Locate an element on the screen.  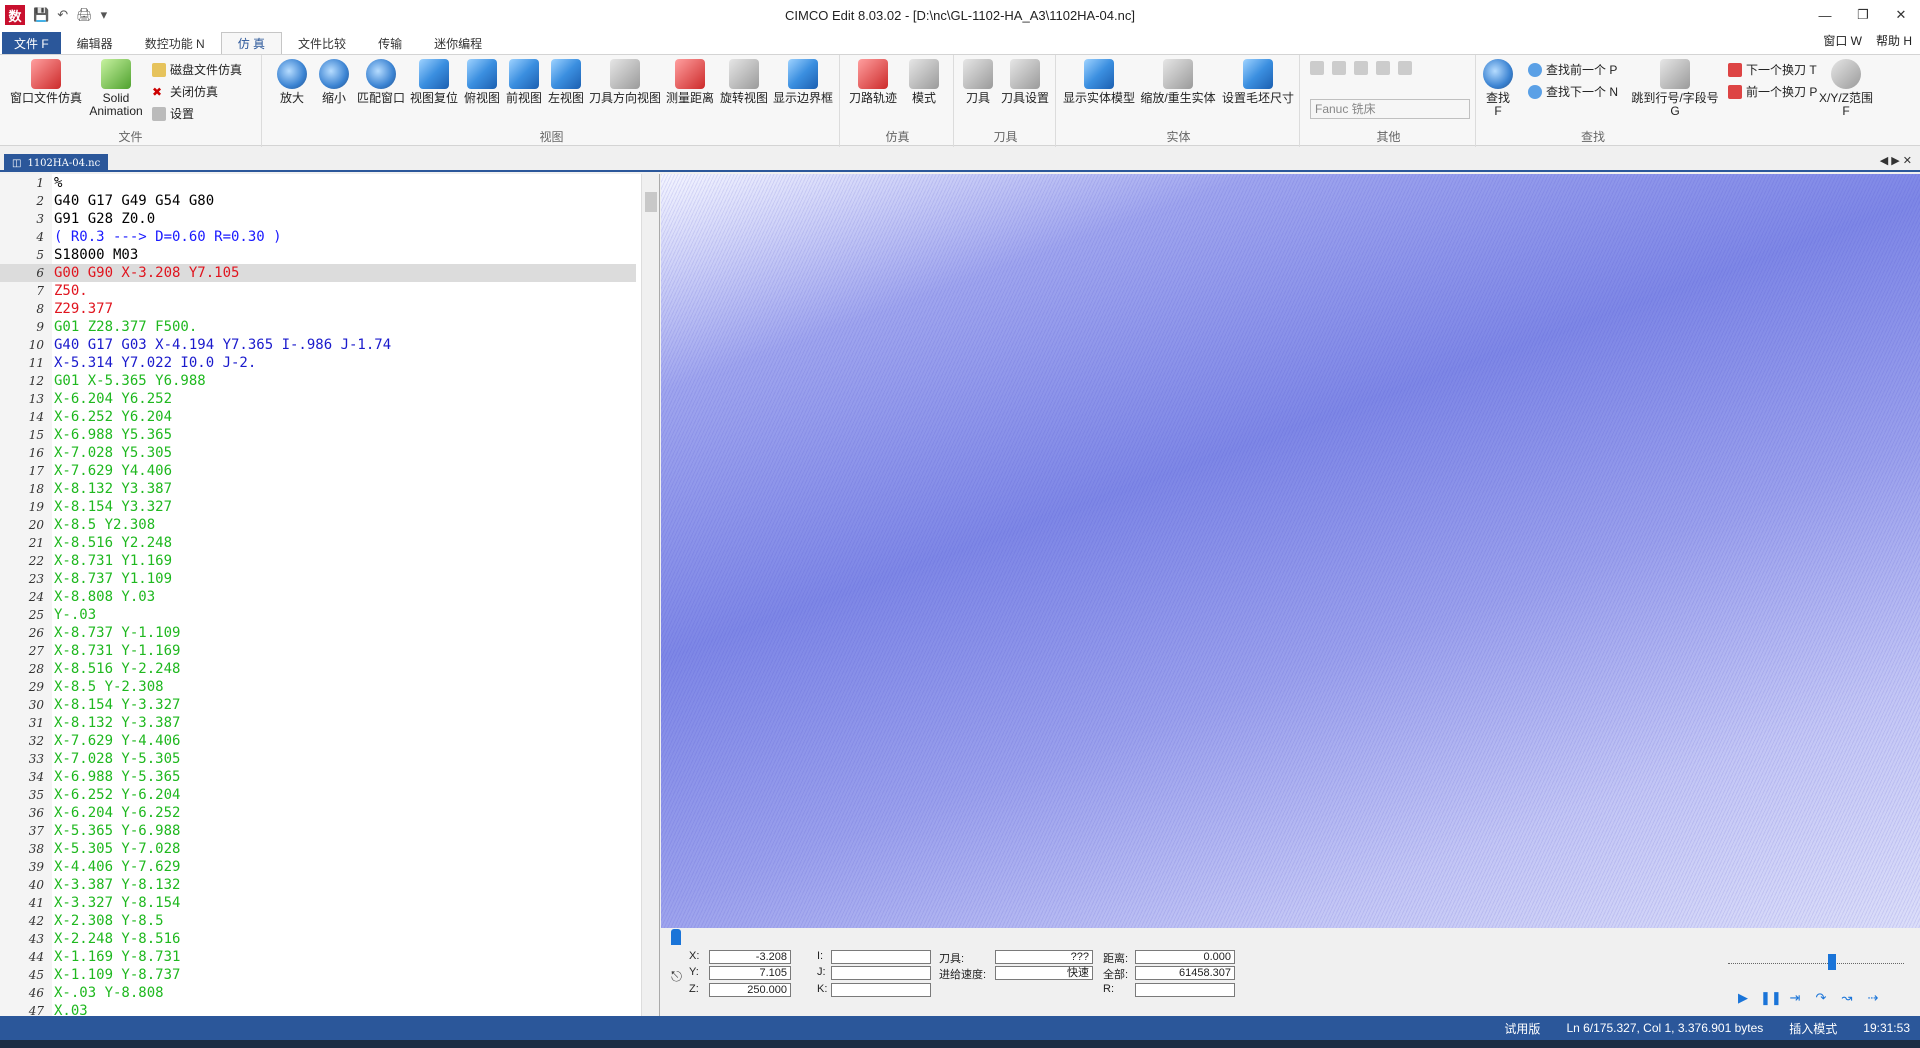
code-line: 21 X-8.516 Y2.248 is located at coordinates (318, 543).